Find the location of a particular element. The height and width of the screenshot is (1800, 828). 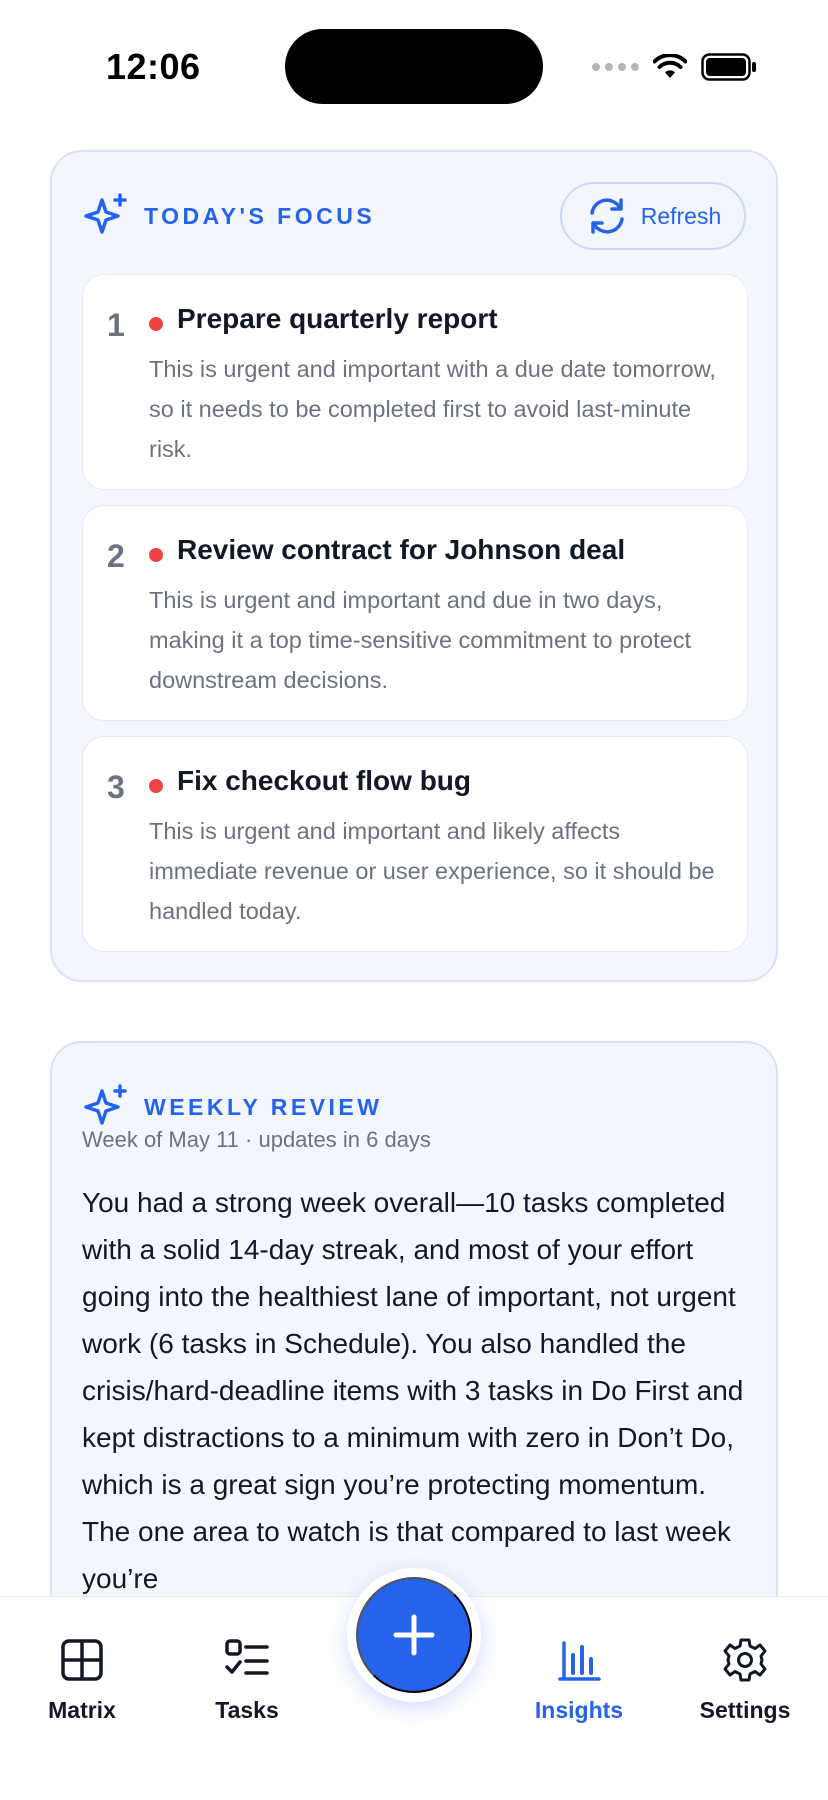

nav-label: Settings is located at coordinates (745, 1710).